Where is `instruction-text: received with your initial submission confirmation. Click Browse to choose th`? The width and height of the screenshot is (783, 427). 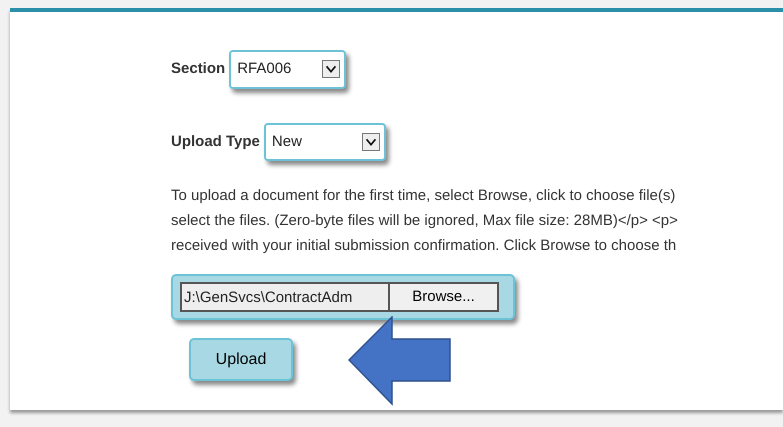
instruction-text: received with your initial submission confirmation. Click Browse to choose th is located at coordinates (424, 246).